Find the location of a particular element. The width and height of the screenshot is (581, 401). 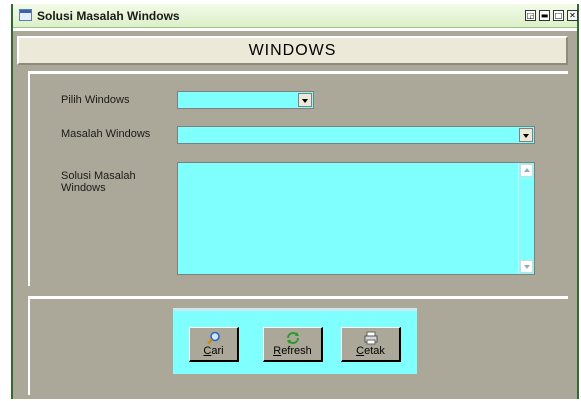

close-button: ✕ is located at coordinates (572, 15).